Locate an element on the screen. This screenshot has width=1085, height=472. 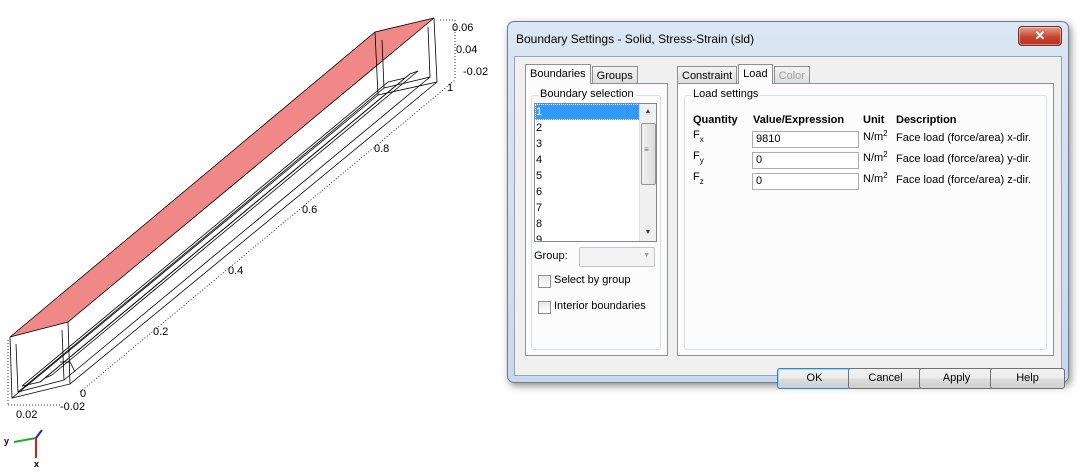
tick-bottom-1: 0.02 is located at coordinates (26, 415).